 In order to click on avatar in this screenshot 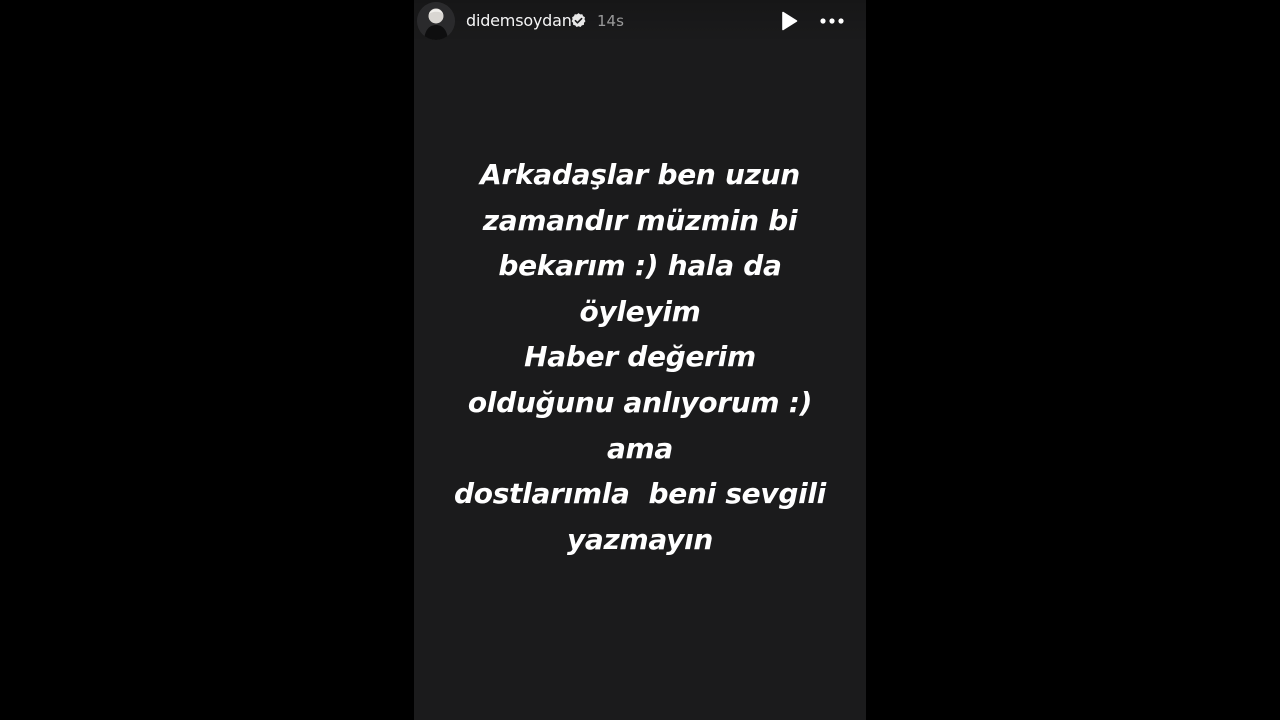, I will do `click(436, 21)`.